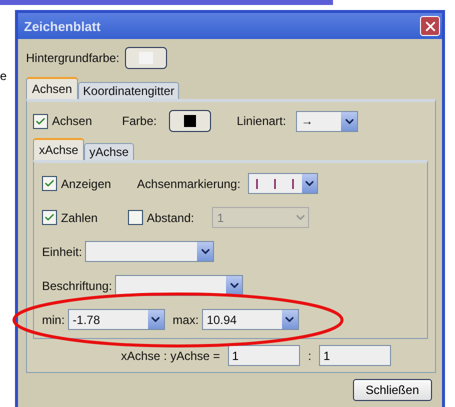 The image size is (455, 407). I want to click on tab: Koordinatengitter, so click(129, 90).